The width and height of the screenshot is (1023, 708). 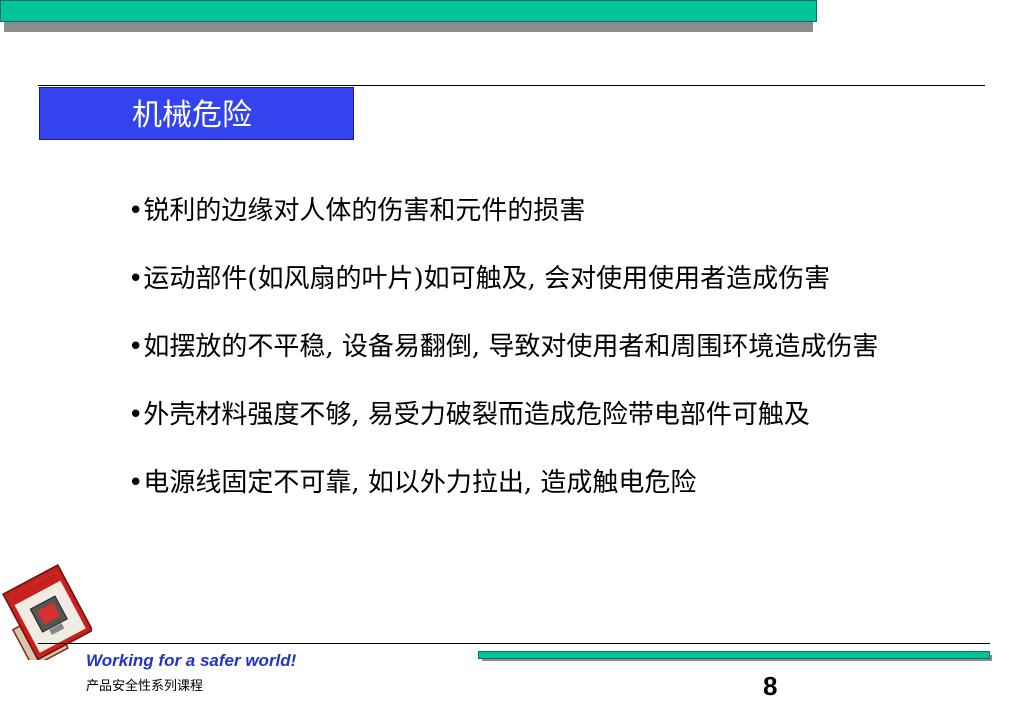 I want to click on bottom-accent-bar, so click(x=734, y=655).